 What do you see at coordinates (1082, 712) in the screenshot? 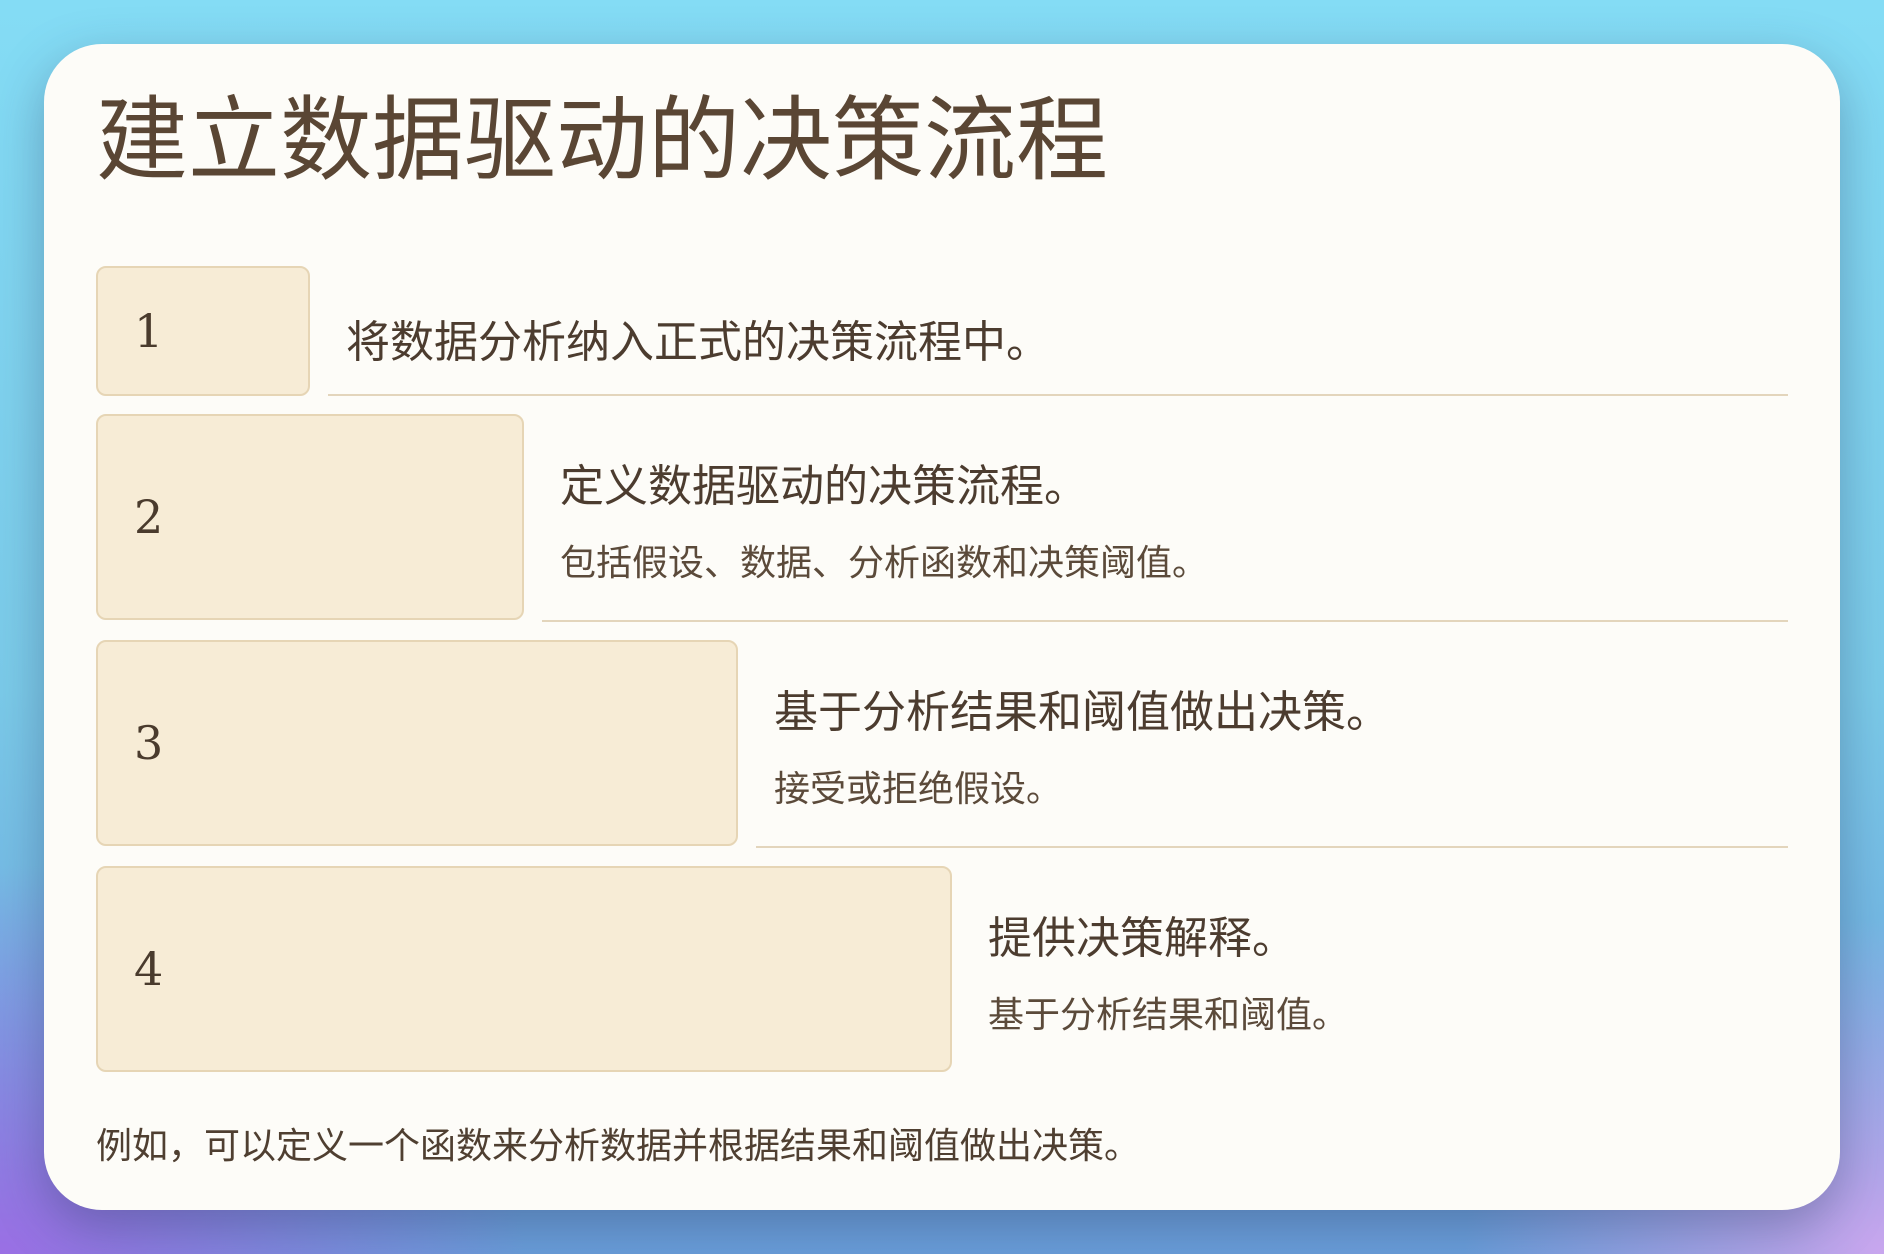
I see `step-title-3: 基于分析结果和阈值做出决策。` at bounding box center [1082, 712].